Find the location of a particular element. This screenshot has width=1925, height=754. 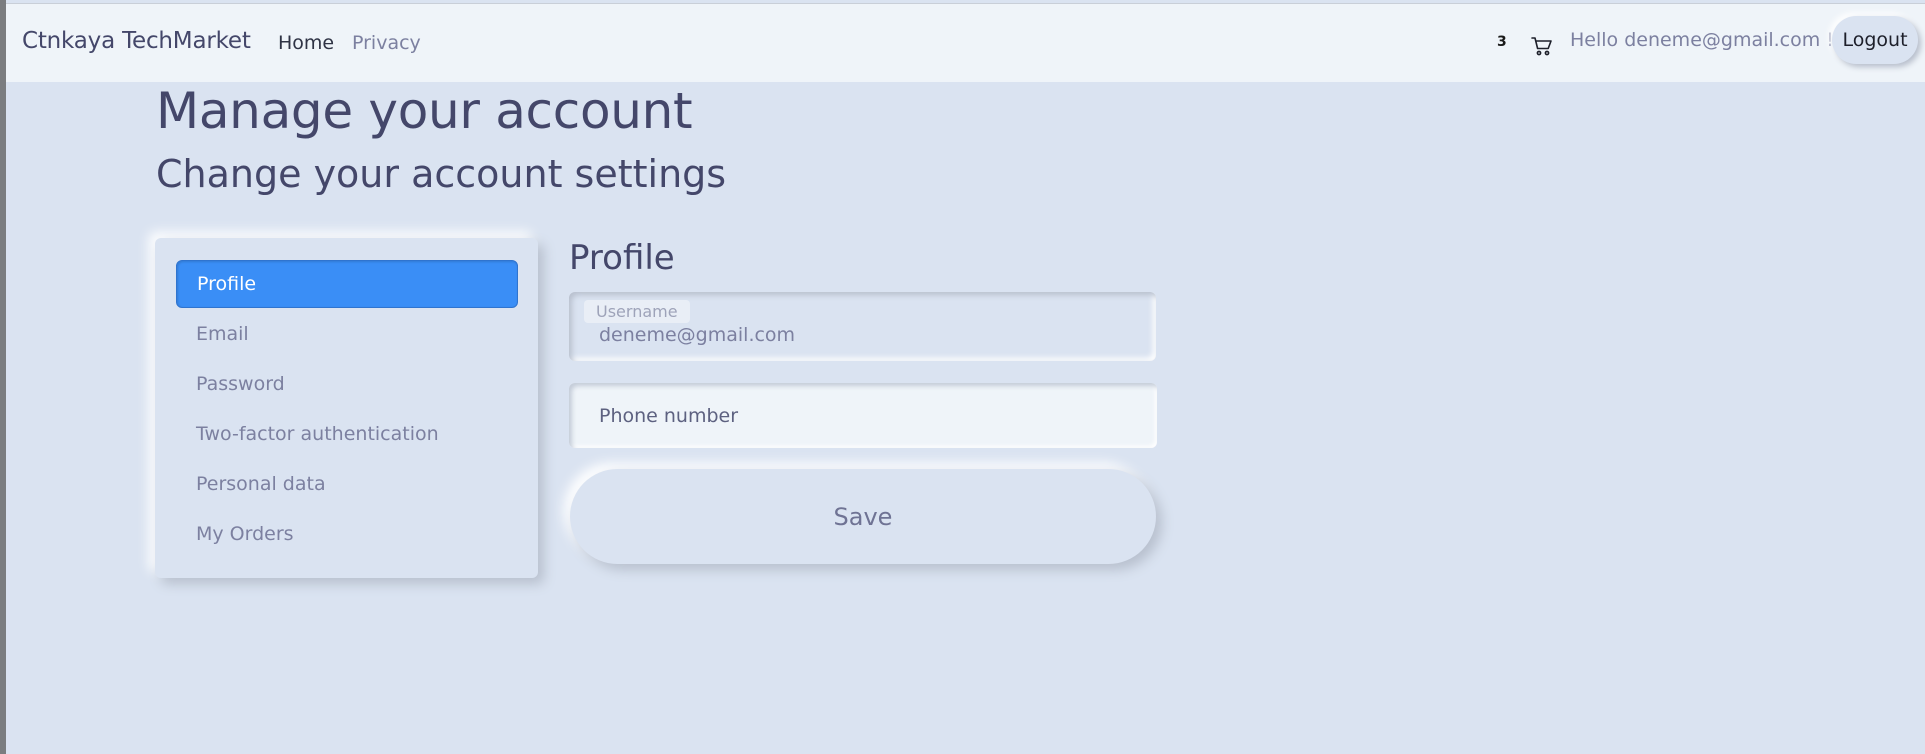

sidebar-item-label: Two-factor authentication is located at coordinates (317, 434).